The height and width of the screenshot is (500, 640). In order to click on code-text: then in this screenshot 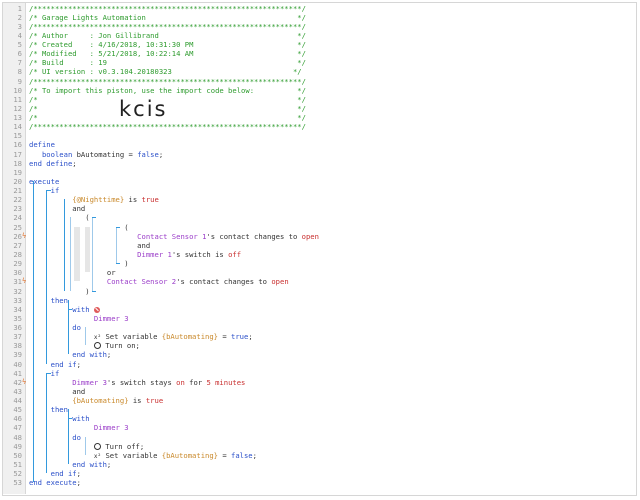, I will do `click(48, 409)`.